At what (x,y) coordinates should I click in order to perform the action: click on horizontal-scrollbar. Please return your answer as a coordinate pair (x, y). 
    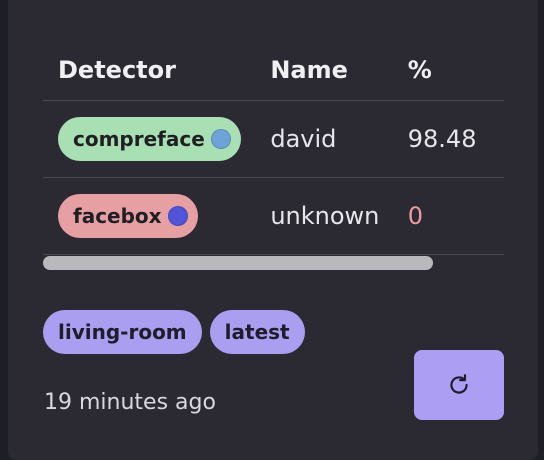
    Looking at the image, I should click on (273, 263).